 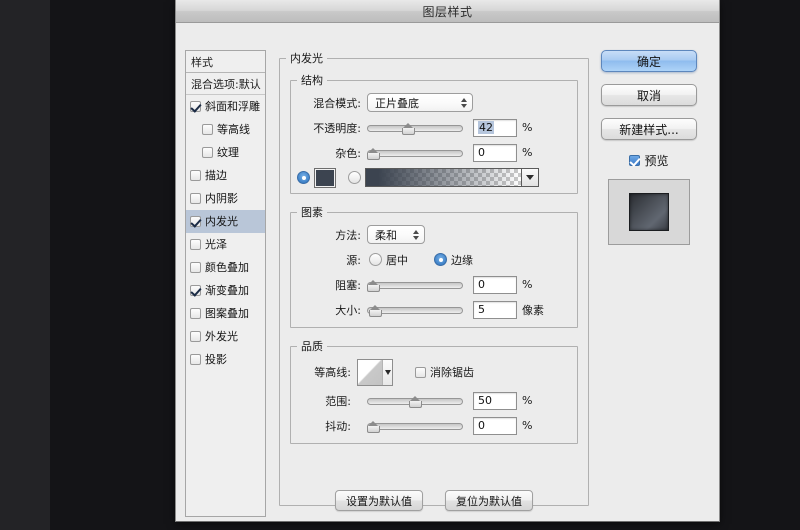 What do you see at coordinates (447, 11) in the screenshot?
I see `dialog-titlebar: 图层样式` at bounding box center [447, 11].